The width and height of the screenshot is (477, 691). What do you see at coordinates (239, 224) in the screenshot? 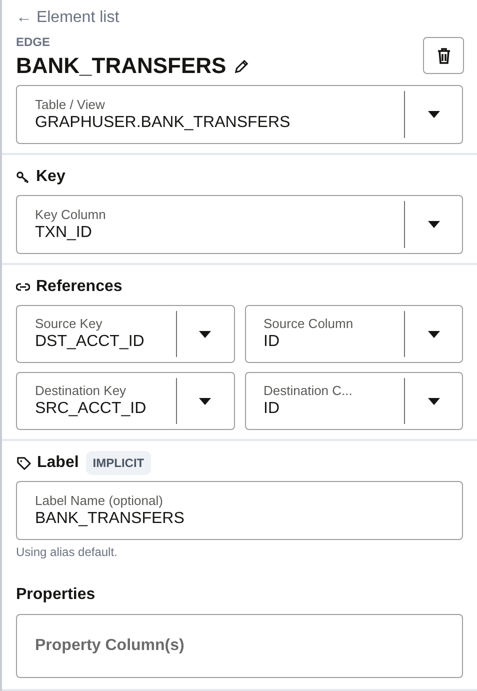
I see `select-field: Key Column TXN_ID` at bounding box center [239, 224].